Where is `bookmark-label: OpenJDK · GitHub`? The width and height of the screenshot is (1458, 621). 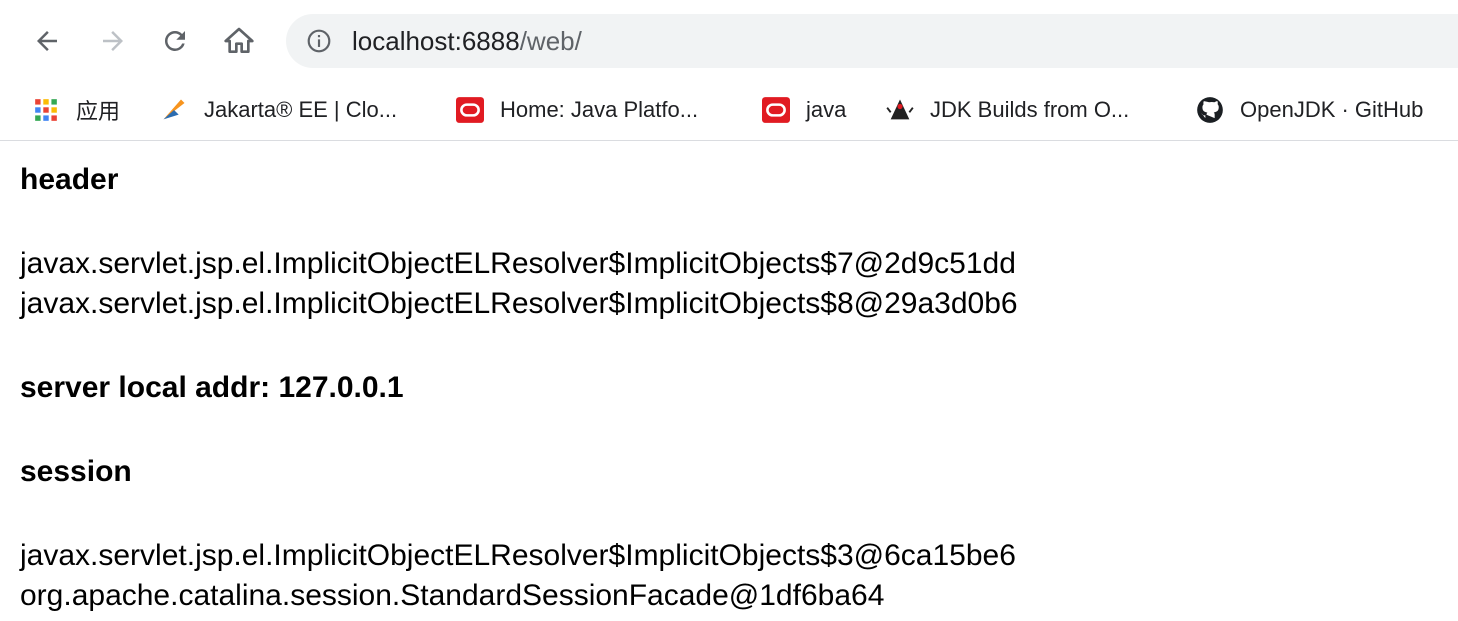
bookmark-label: OpenJDK · GitHub is located at coordinates (1332, 109).